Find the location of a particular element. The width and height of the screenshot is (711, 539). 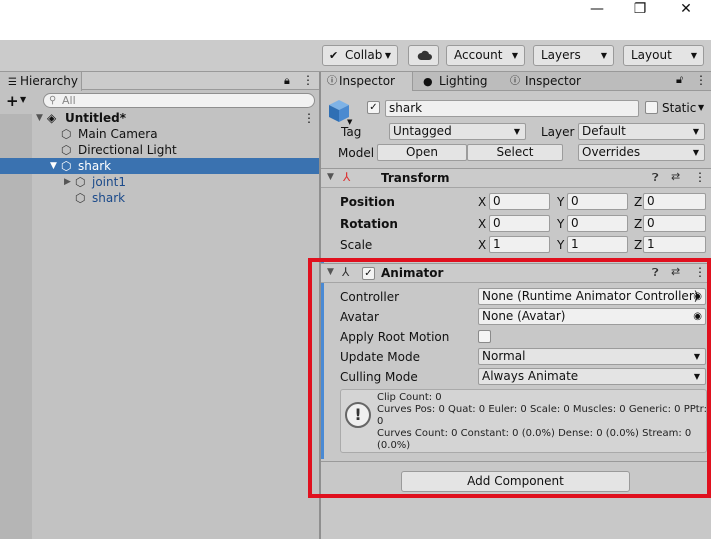

list-item: ⬡ Main Camera is located at coordinates (159, 134).